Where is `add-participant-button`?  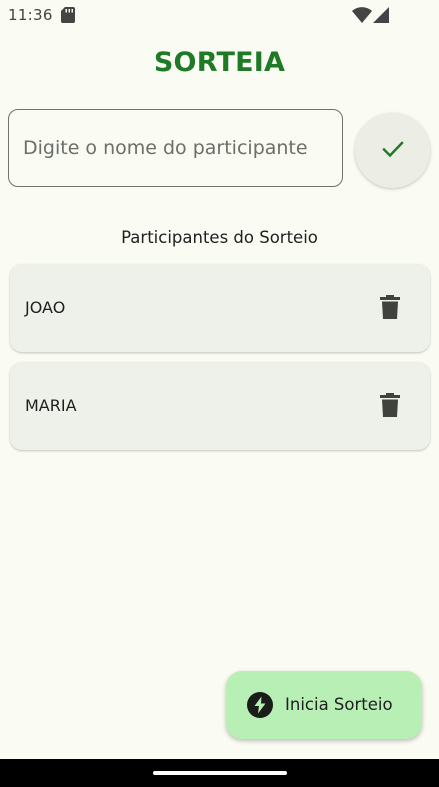 add-participant-button is located at coordinates (392, 150).